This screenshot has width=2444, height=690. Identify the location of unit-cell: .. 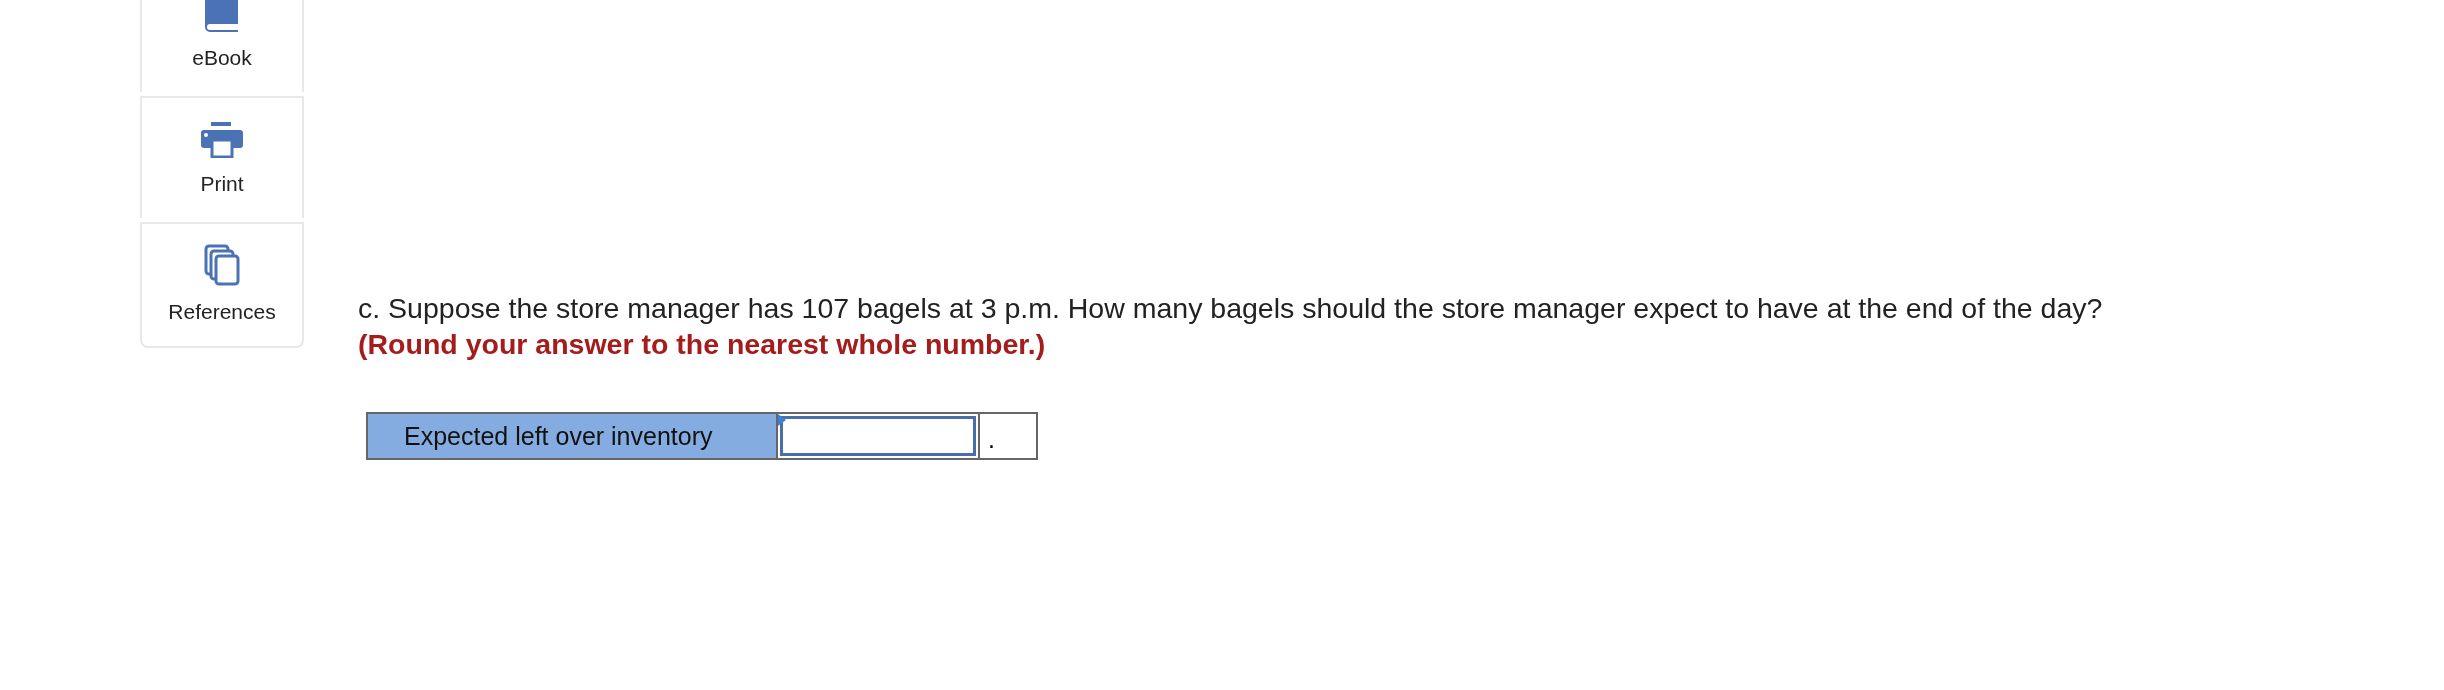
(1008, 436).